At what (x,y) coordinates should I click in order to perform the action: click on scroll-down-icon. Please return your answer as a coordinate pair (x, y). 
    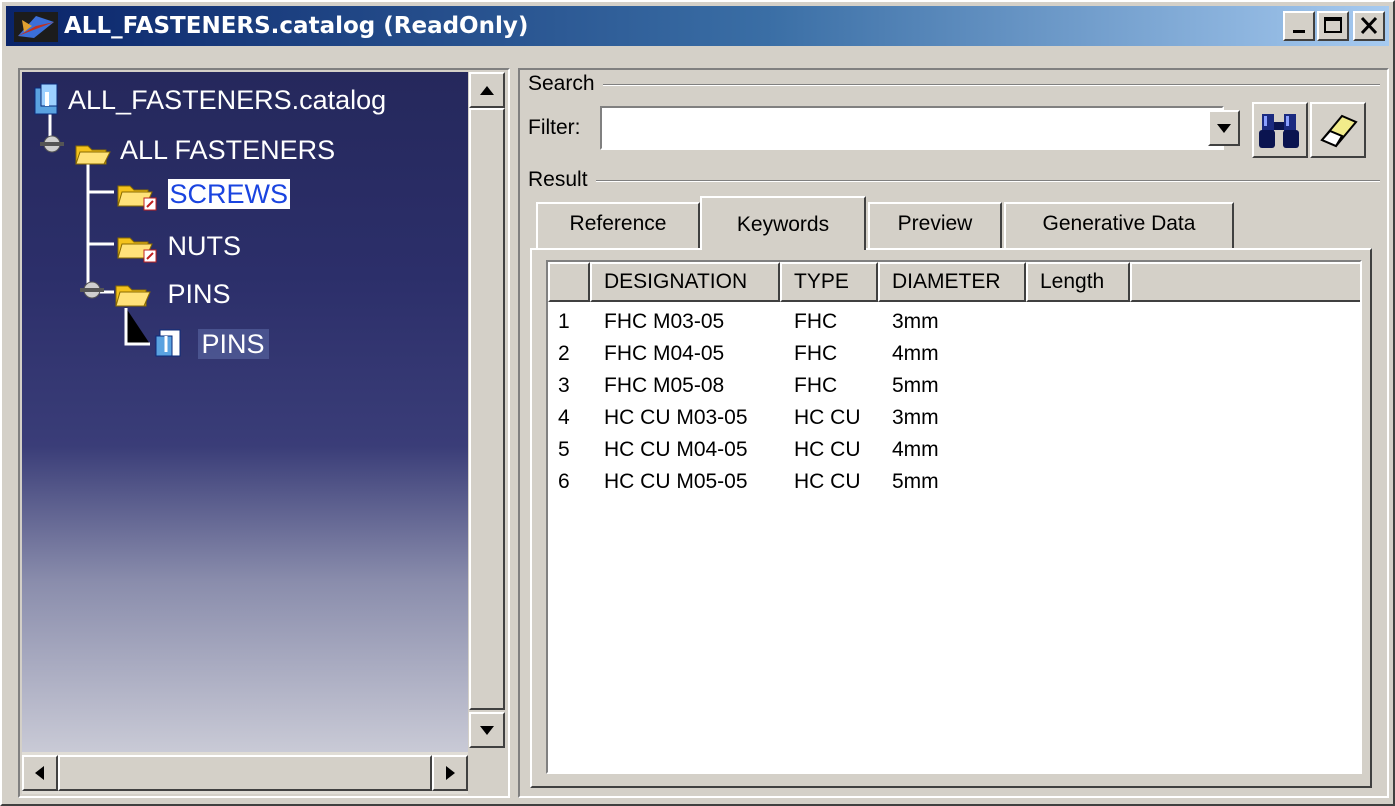
    Looking at the image, I should click on (487, 730).